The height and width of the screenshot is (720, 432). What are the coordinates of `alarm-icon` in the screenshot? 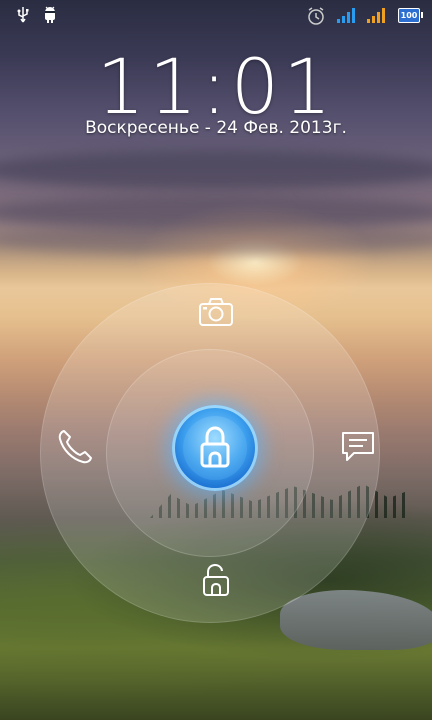 It's located at (316, 18).